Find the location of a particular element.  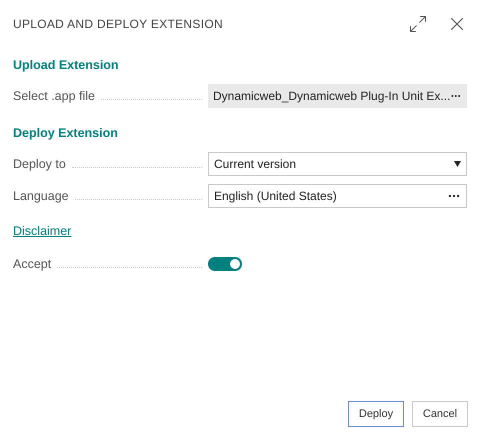

field-label: Select .app file is located at coordinates (54, 96).